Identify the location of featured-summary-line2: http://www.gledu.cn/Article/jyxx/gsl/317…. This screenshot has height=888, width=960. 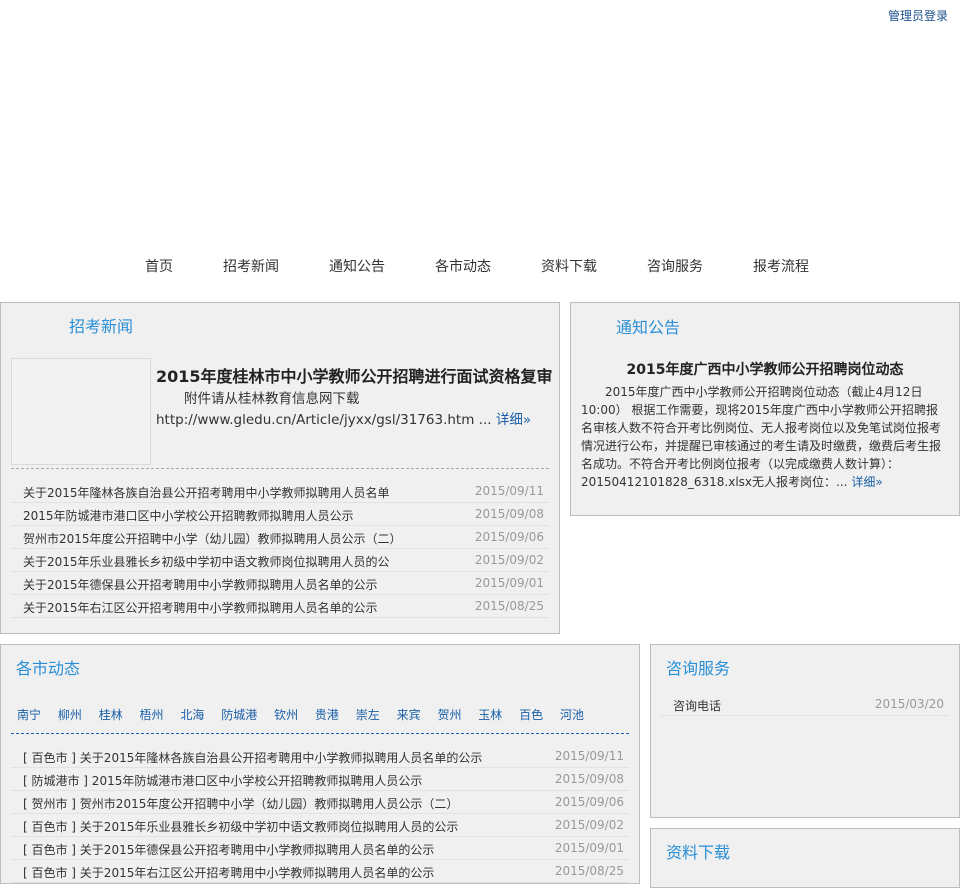
(324, 420).